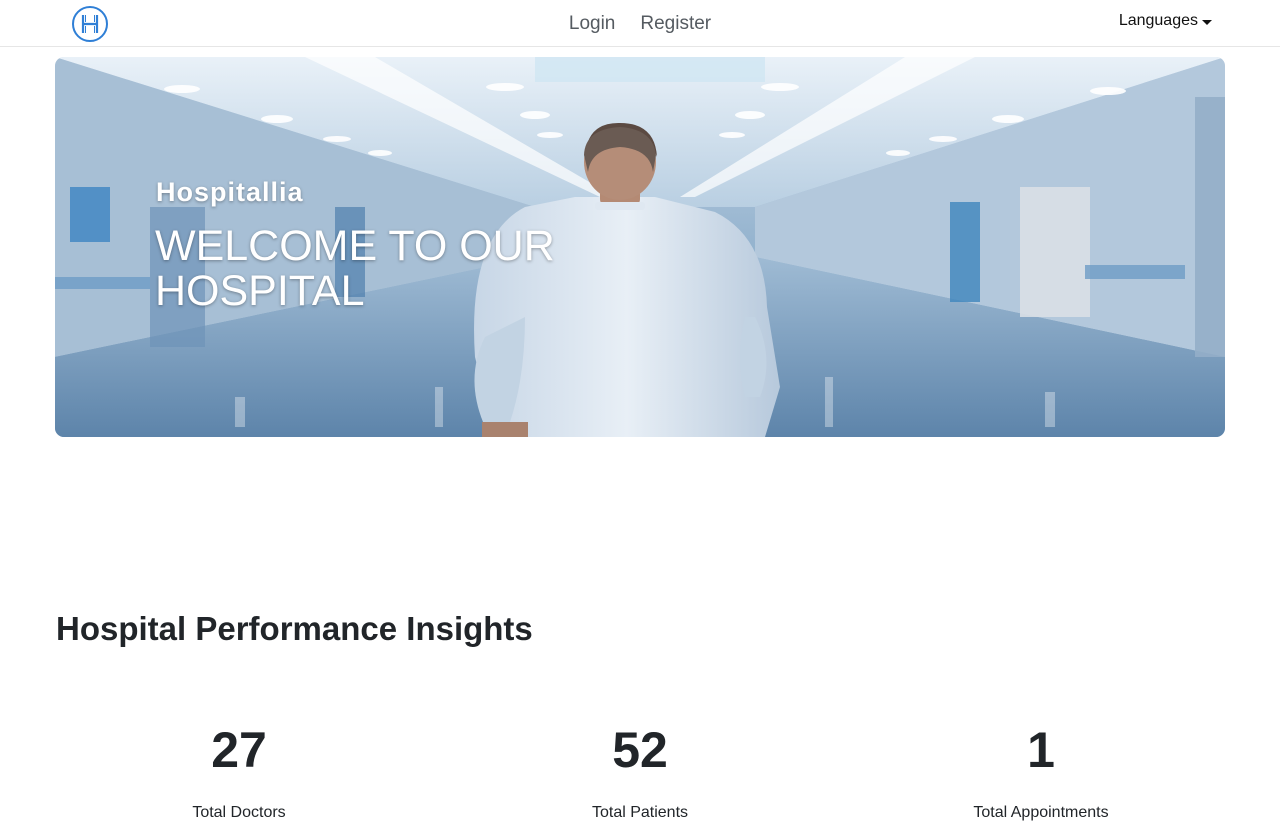 The width and height of the screenshot is (1280, 832). Describe the element at coordinates (1158, 20) in the screenshot. I see `languages-label: Languages` at that location.